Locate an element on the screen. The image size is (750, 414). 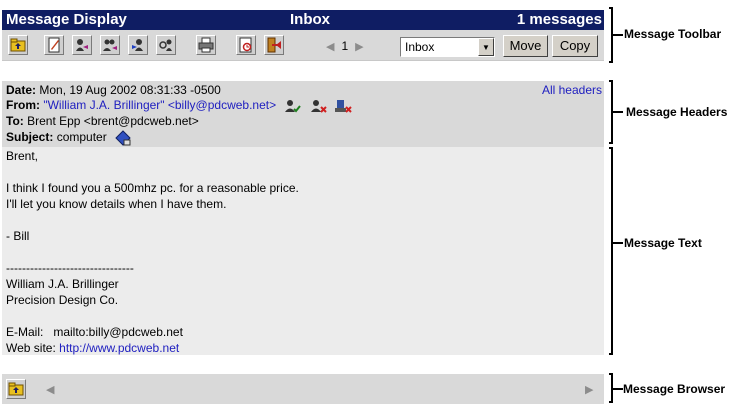
chevron-down-icon: ▼ is located at coordinates (486, 47).